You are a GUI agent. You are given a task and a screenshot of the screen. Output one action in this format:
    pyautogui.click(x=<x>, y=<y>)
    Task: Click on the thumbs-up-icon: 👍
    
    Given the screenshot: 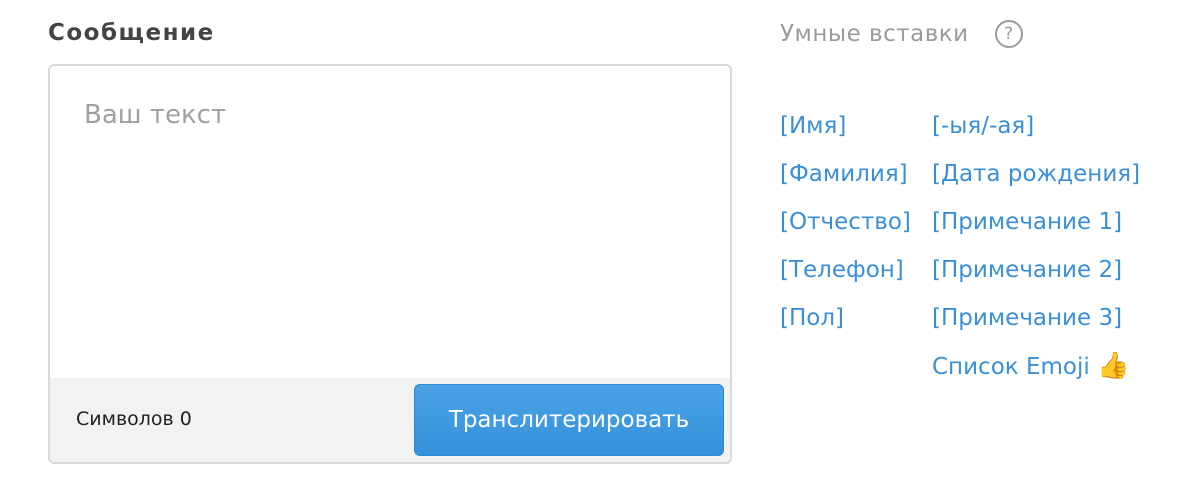 What is the action you would take?
    pyautogui.click(x=1113, y=366)
    